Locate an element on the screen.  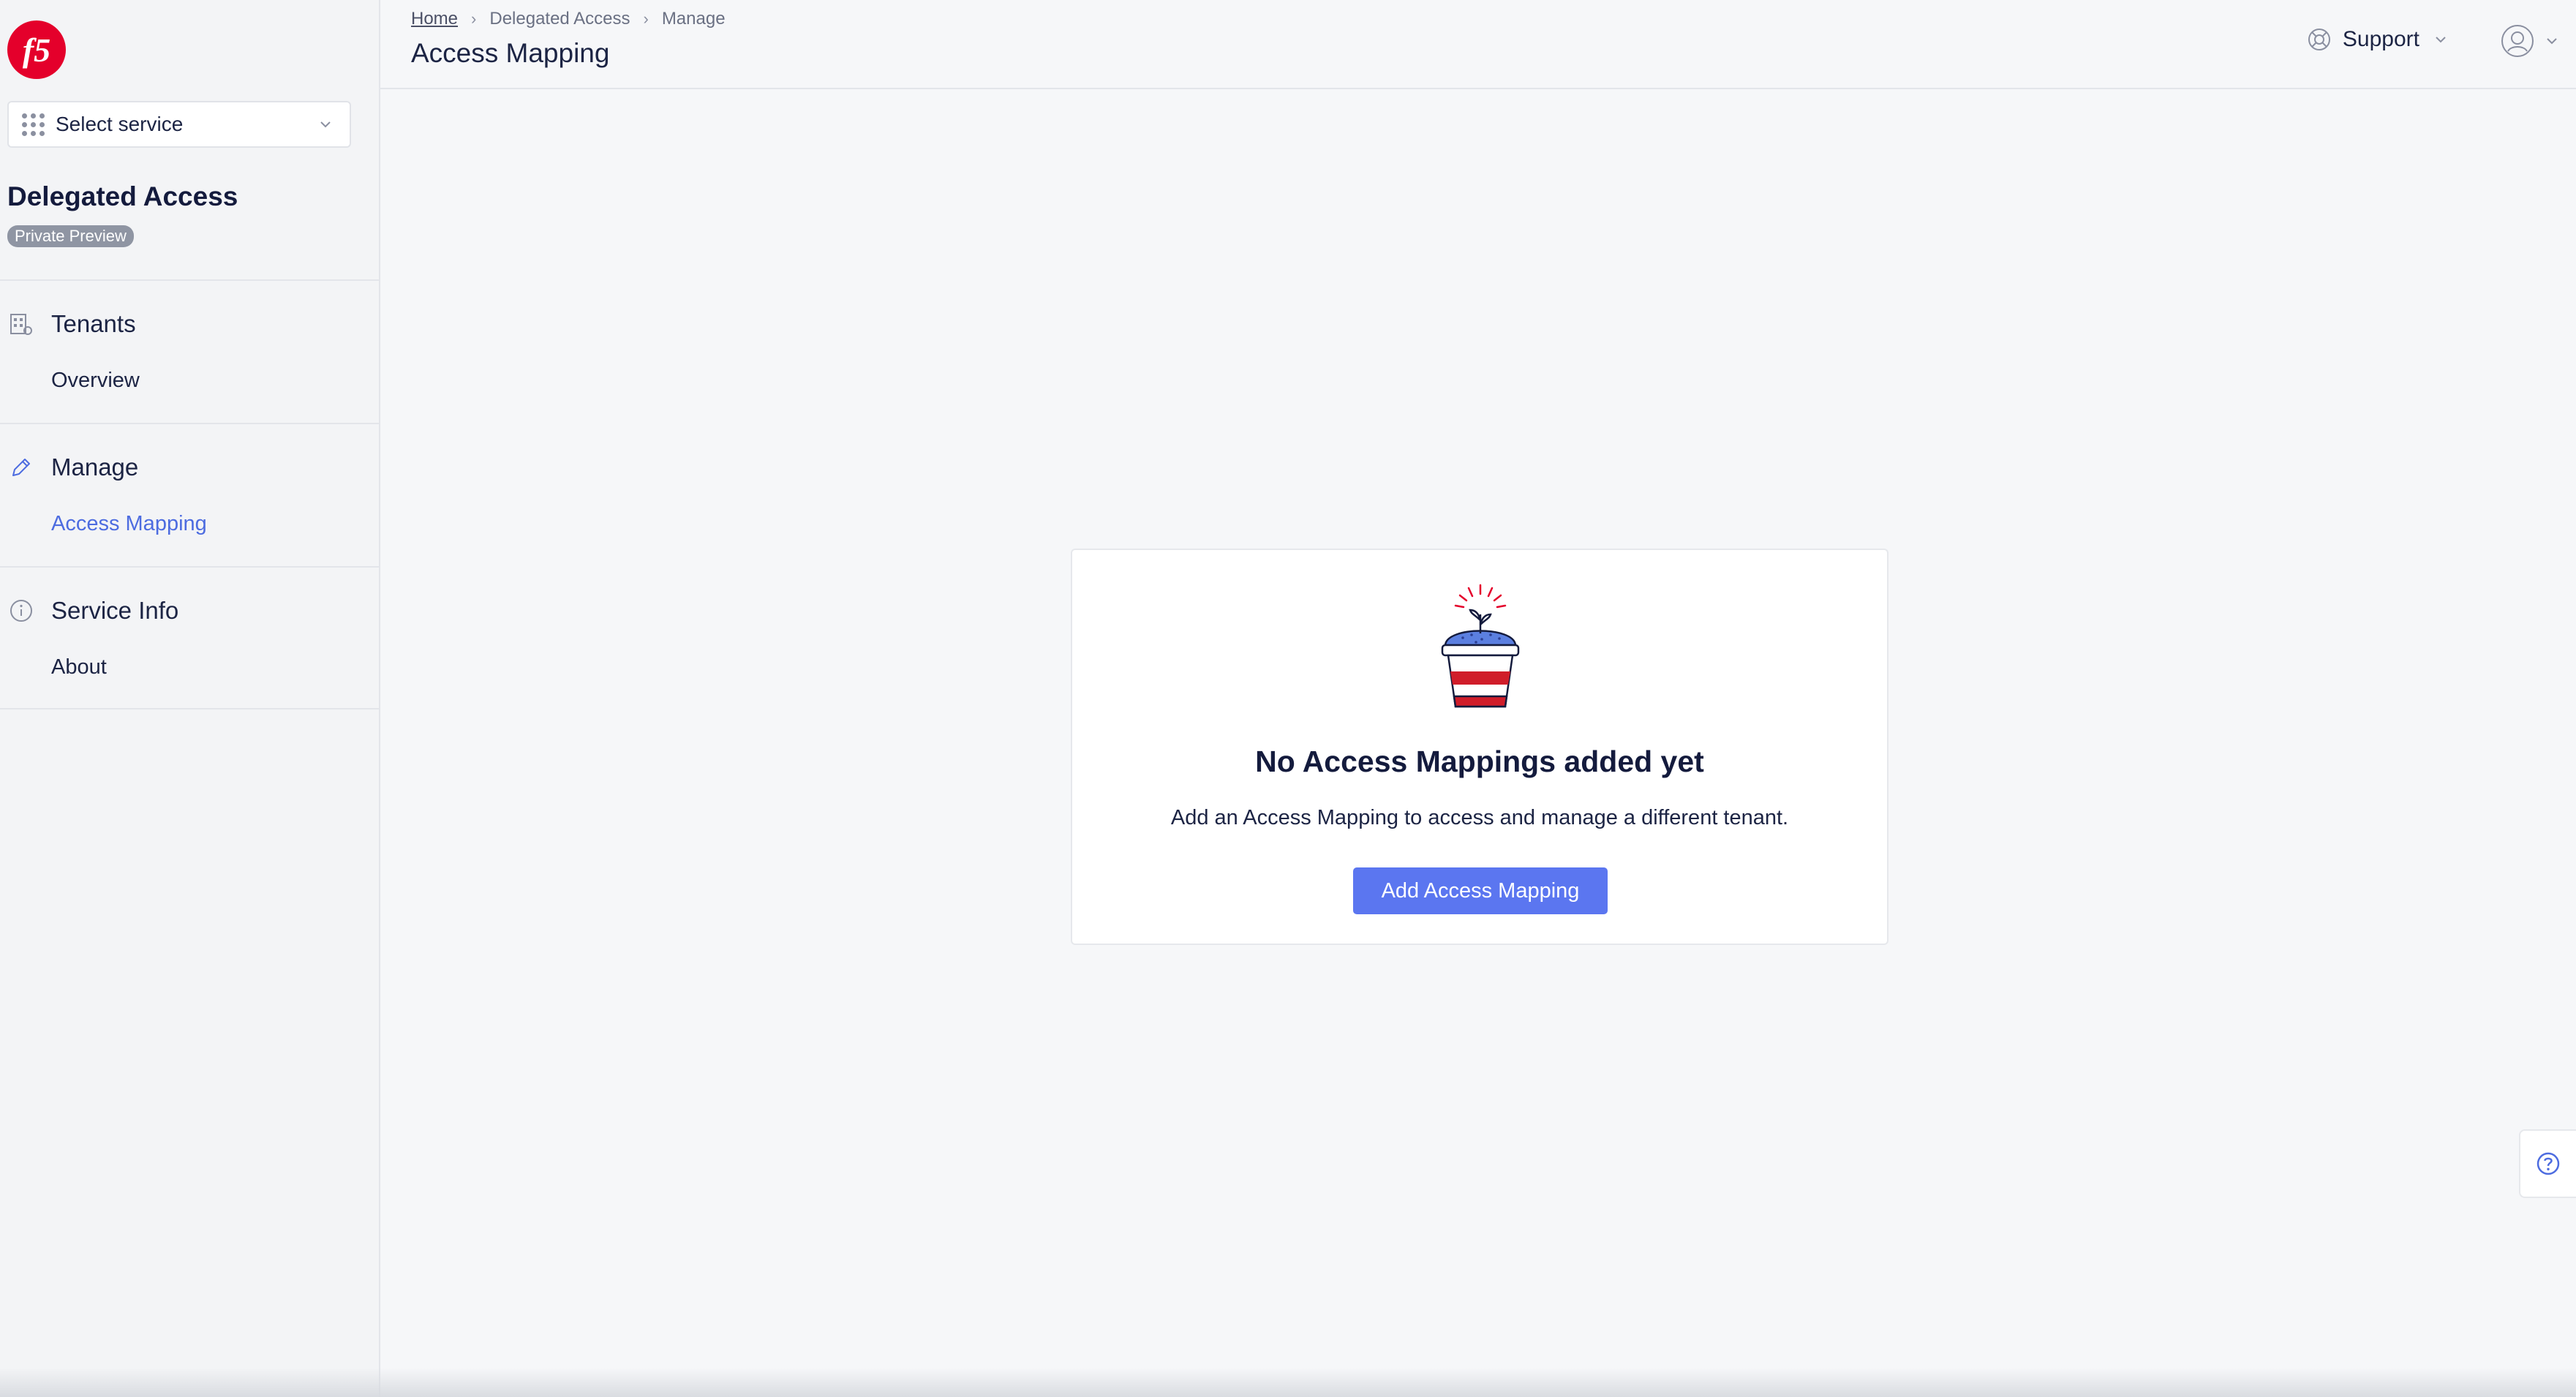
app-title: Delegated Access is located at coordinates (122, 196).